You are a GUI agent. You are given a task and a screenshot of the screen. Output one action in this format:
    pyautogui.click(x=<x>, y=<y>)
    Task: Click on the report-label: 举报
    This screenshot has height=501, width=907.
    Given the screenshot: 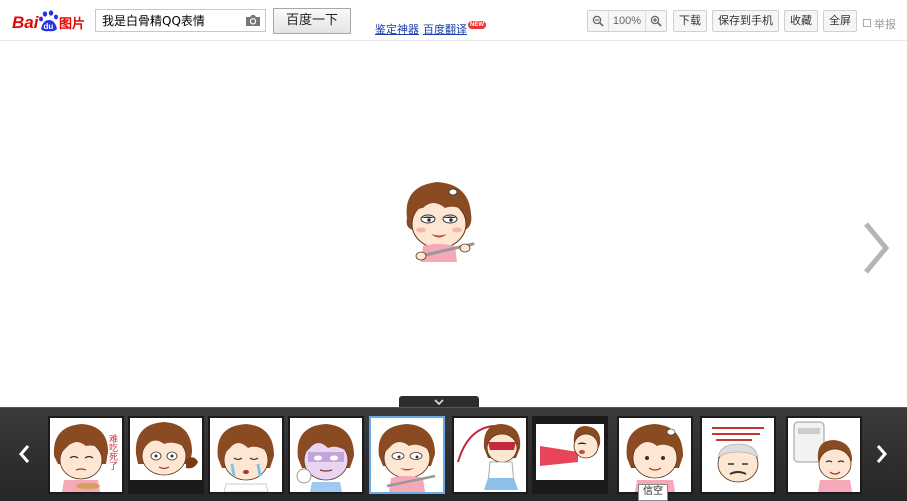 What is the action you would take?
    pyautogui.click(x=885, y=24)
    